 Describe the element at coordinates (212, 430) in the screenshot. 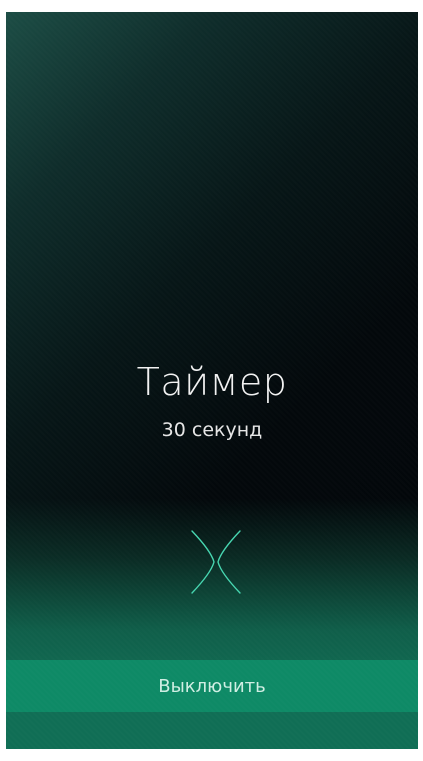

I see `alarm-duration: 30 секунд` at that location.